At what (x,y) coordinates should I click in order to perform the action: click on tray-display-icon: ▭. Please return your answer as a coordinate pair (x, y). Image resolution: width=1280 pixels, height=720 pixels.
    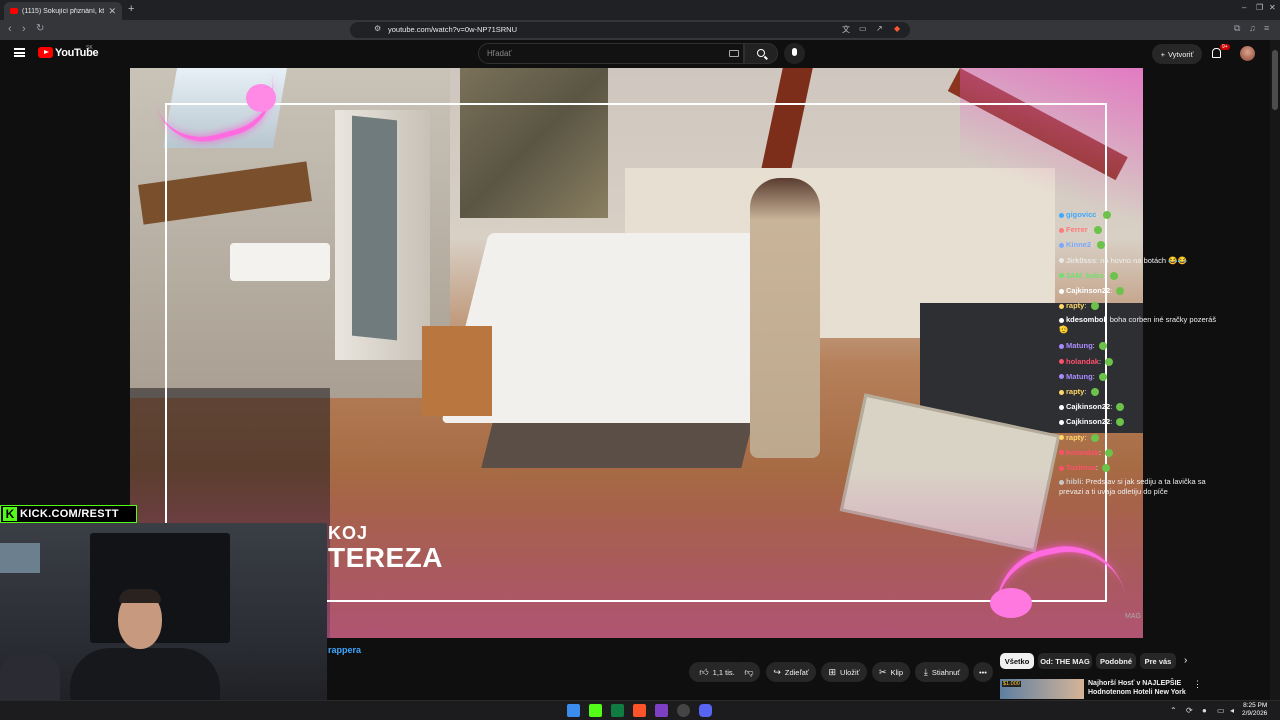
    Looking at the image, I should click on (1221, 710).